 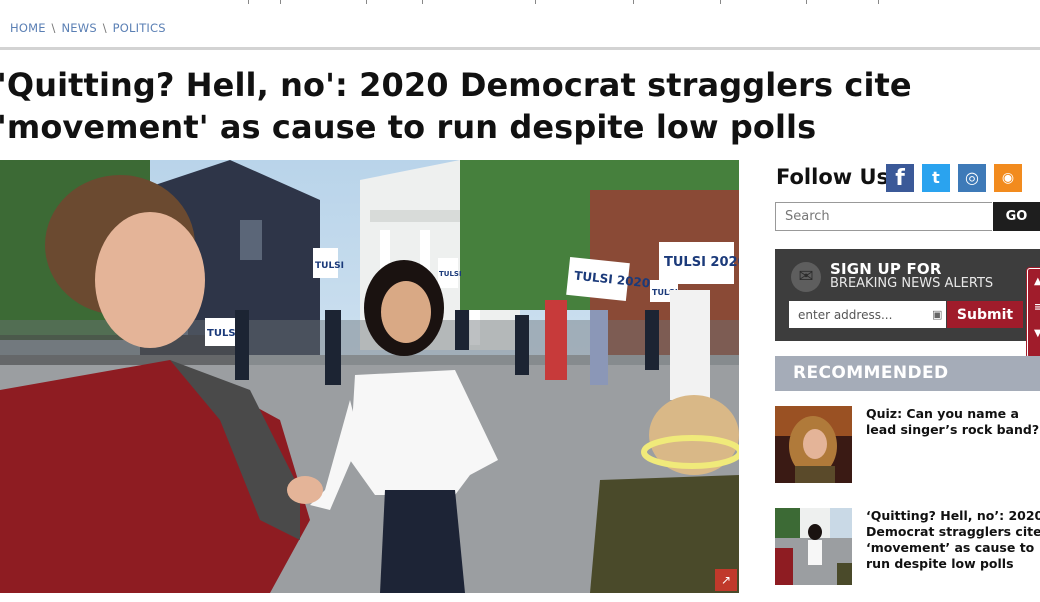 I want to click on recommended-title: RECOMMENDED, so click(x=871, y=373).